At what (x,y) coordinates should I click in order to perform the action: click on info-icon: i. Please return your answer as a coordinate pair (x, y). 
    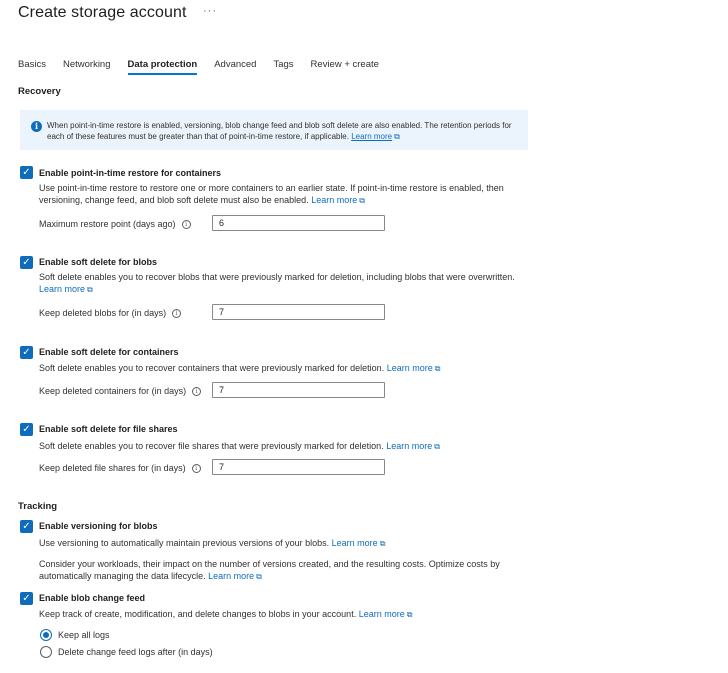
    Looking at the image, I should click on (36, 126).